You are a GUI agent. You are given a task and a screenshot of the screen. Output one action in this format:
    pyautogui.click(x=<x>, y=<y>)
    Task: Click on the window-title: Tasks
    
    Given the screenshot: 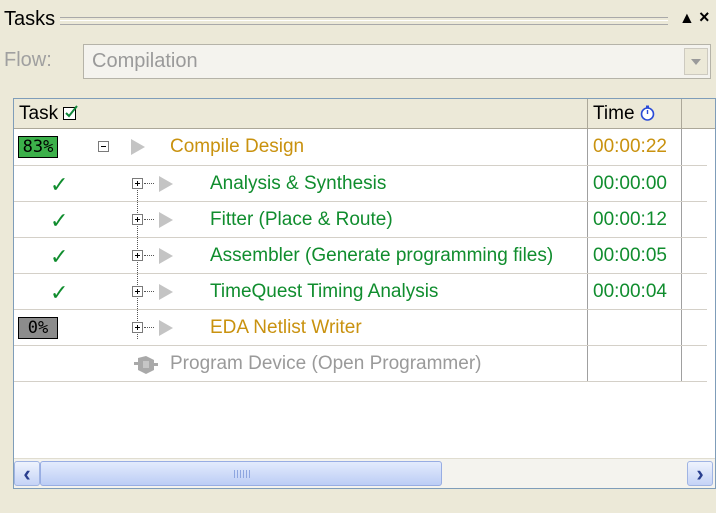 What is the action you would take?
    pyautogui.click(x=30, y=19)
    